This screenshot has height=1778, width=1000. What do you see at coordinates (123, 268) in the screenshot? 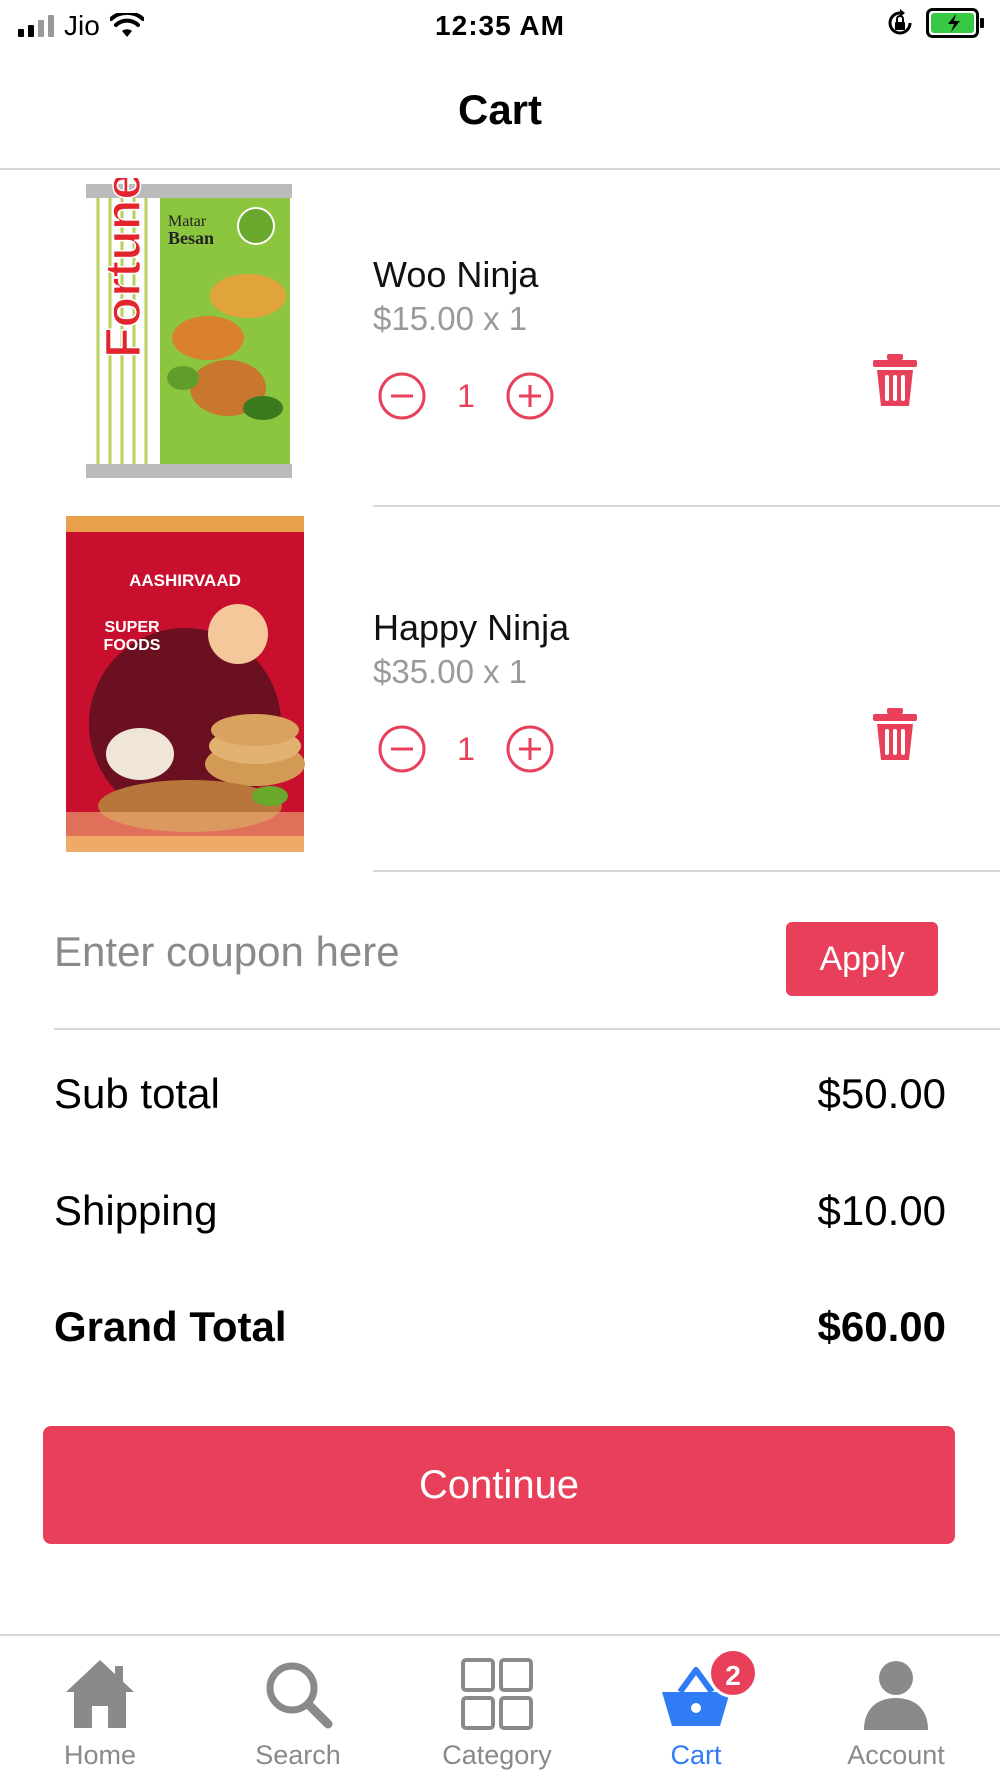
I see `svg-text: Fortune` at bounding box center [123, 268].